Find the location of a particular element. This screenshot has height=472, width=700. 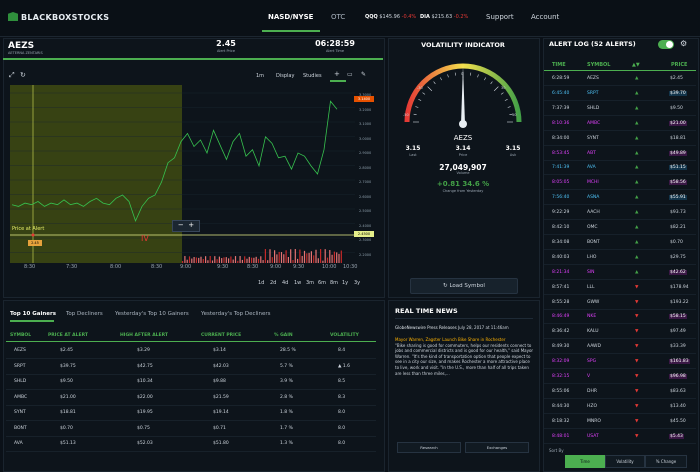

alert-row: 6:28:59AEZS▲$2.45 is located at coordinates (620, 79).